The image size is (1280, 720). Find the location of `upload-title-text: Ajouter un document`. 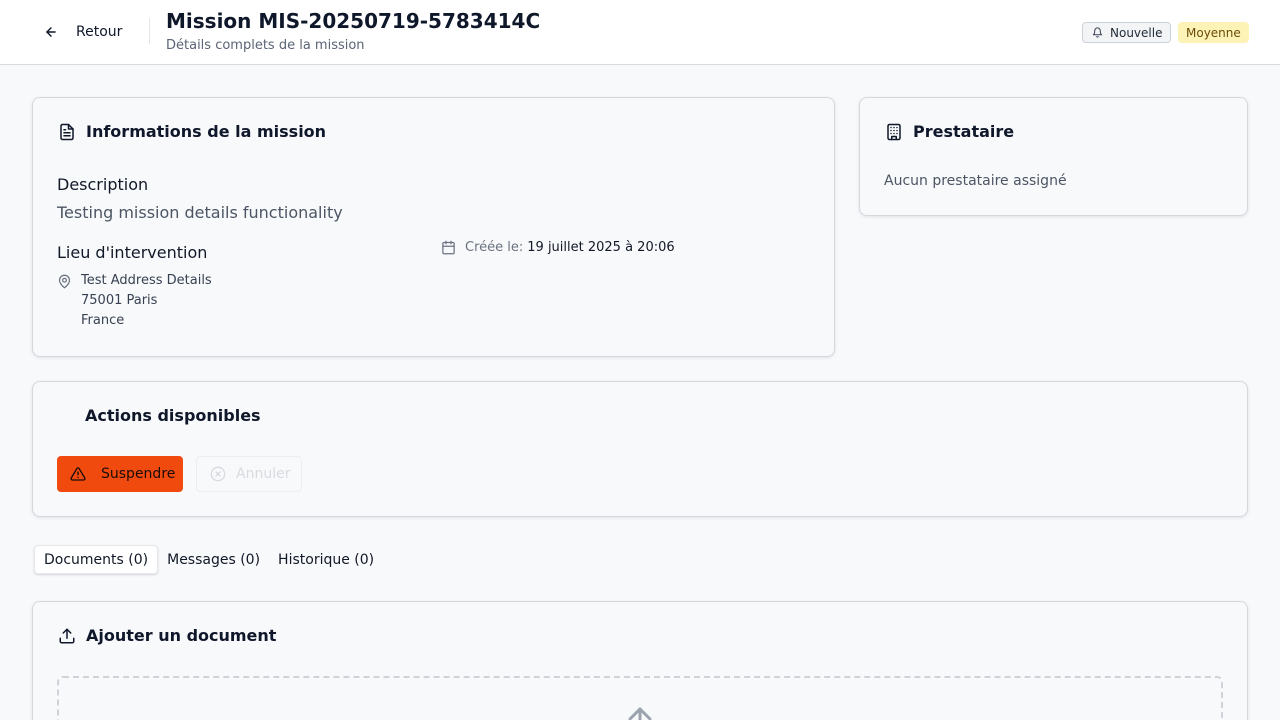

upload-title-text: Ajouter un document is located at coordinates (181, 635).